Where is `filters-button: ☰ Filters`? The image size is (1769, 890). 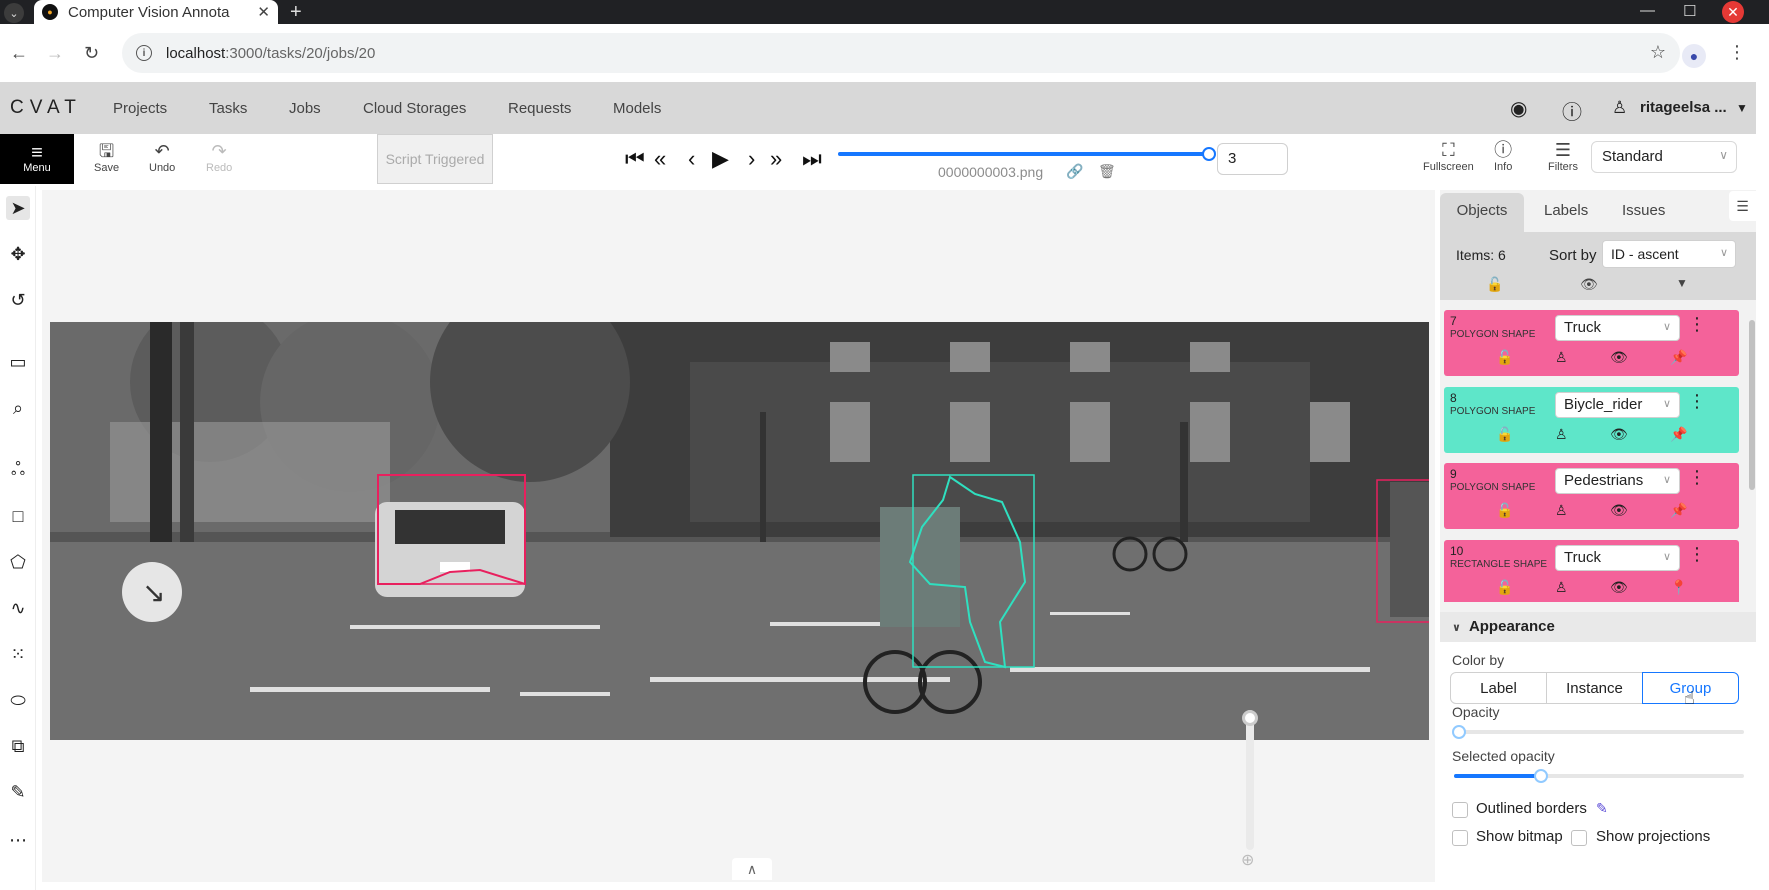 filters-button: ☰ Filters is located at coordinates (1563, 156).